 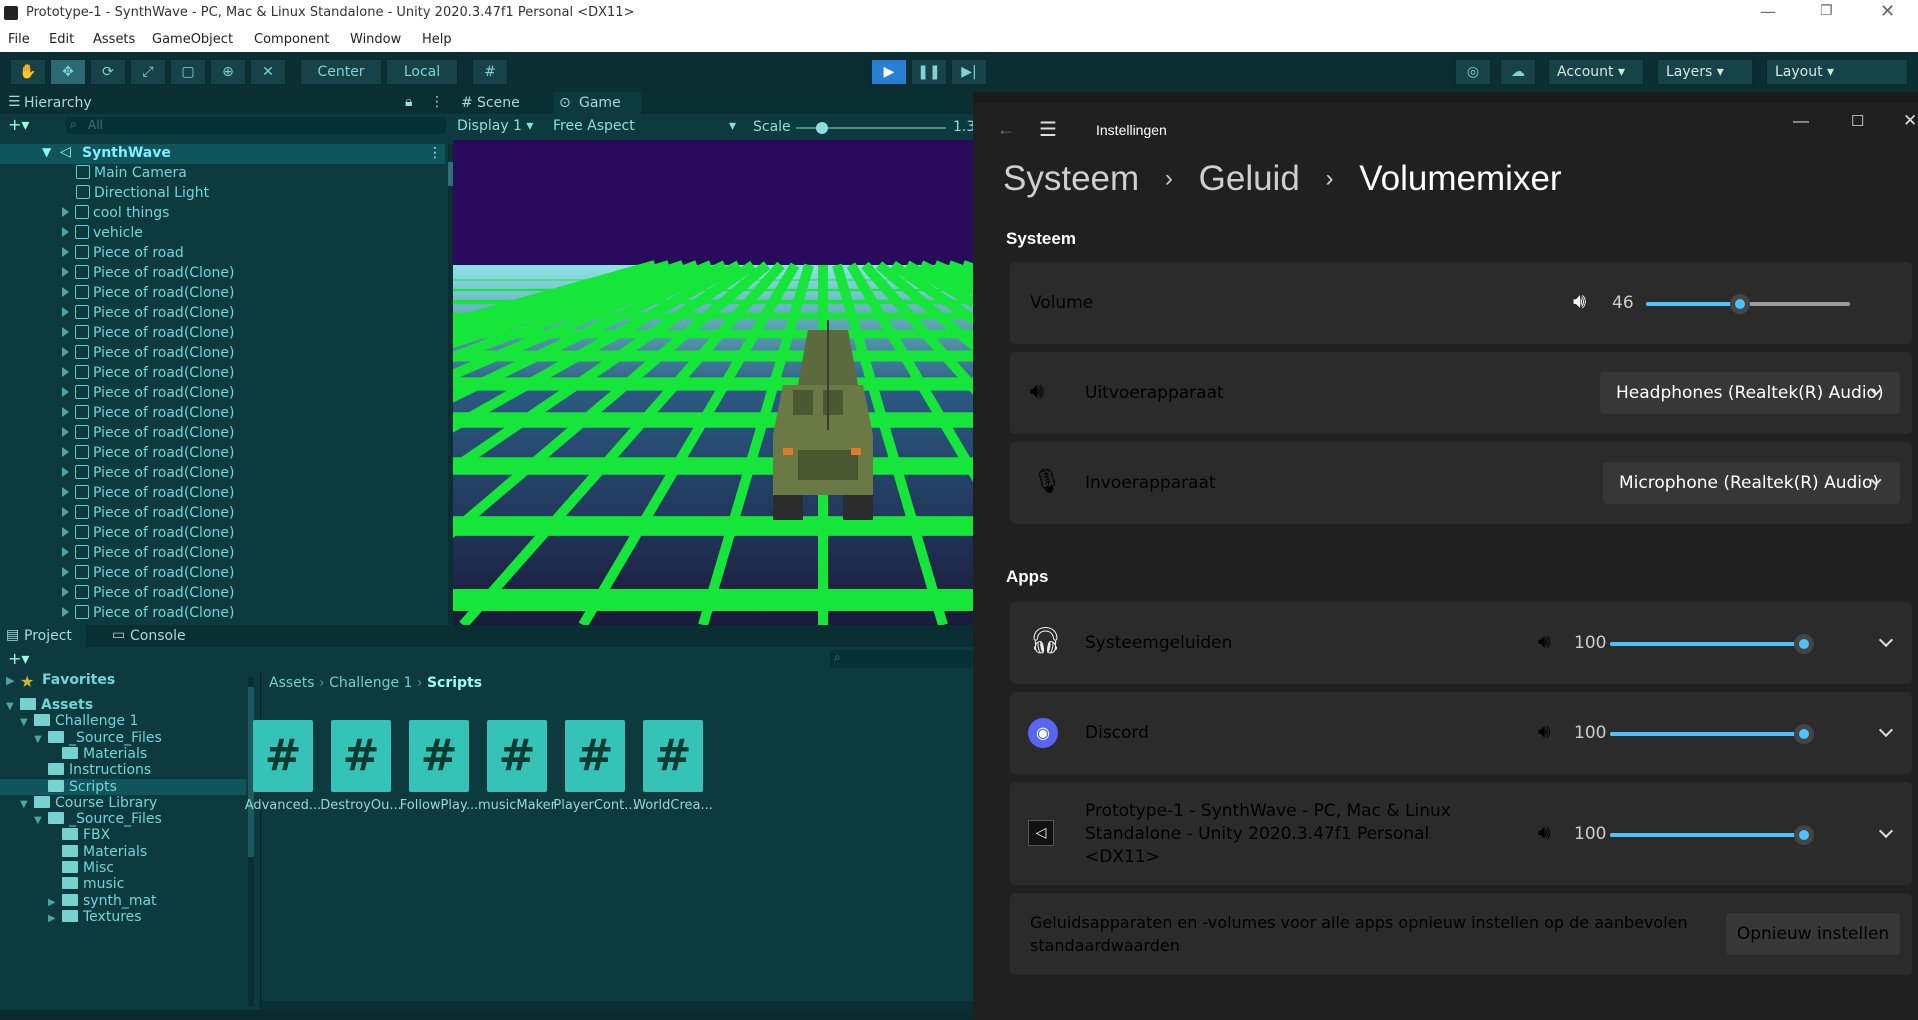 I want to click on pause-button: ❚❚, so click(x=929, y=72).